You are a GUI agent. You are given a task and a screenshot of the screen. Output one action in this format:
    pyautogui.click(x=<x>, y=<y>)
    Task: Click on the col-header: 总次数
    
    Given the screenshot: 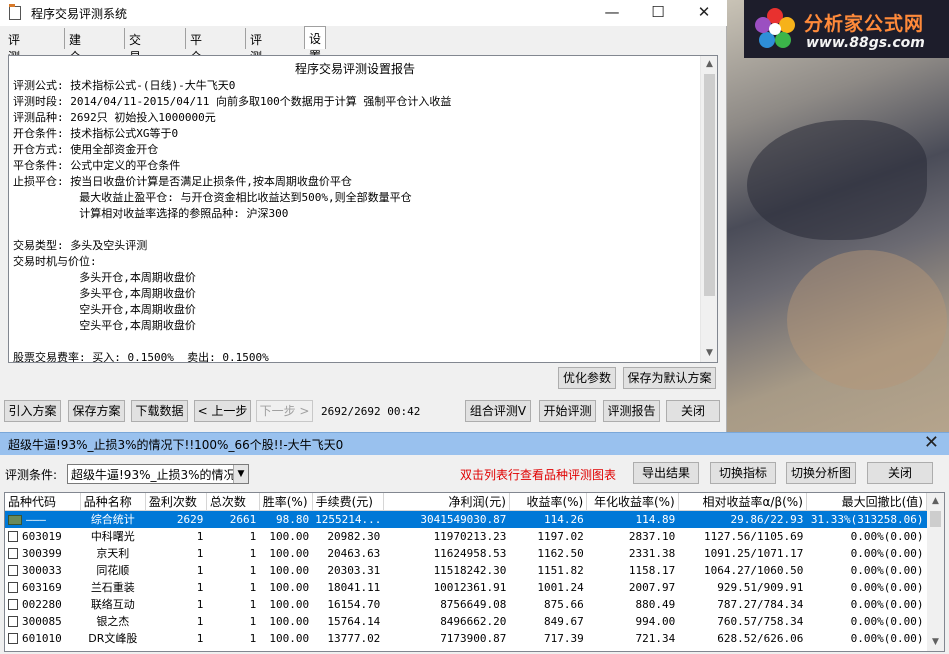 What is the action you would take?
    pyautogui.click(x=233, y=502)
    